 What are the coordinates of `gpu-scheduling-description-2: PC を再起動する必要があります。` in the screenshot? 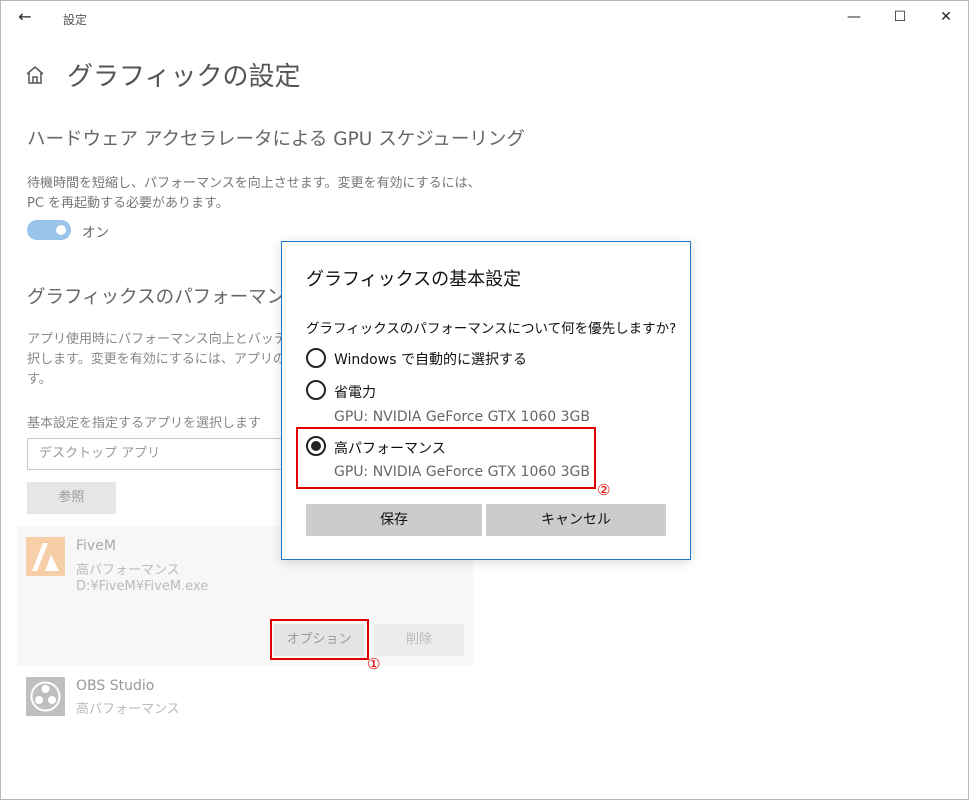 It's located at (128, 203).